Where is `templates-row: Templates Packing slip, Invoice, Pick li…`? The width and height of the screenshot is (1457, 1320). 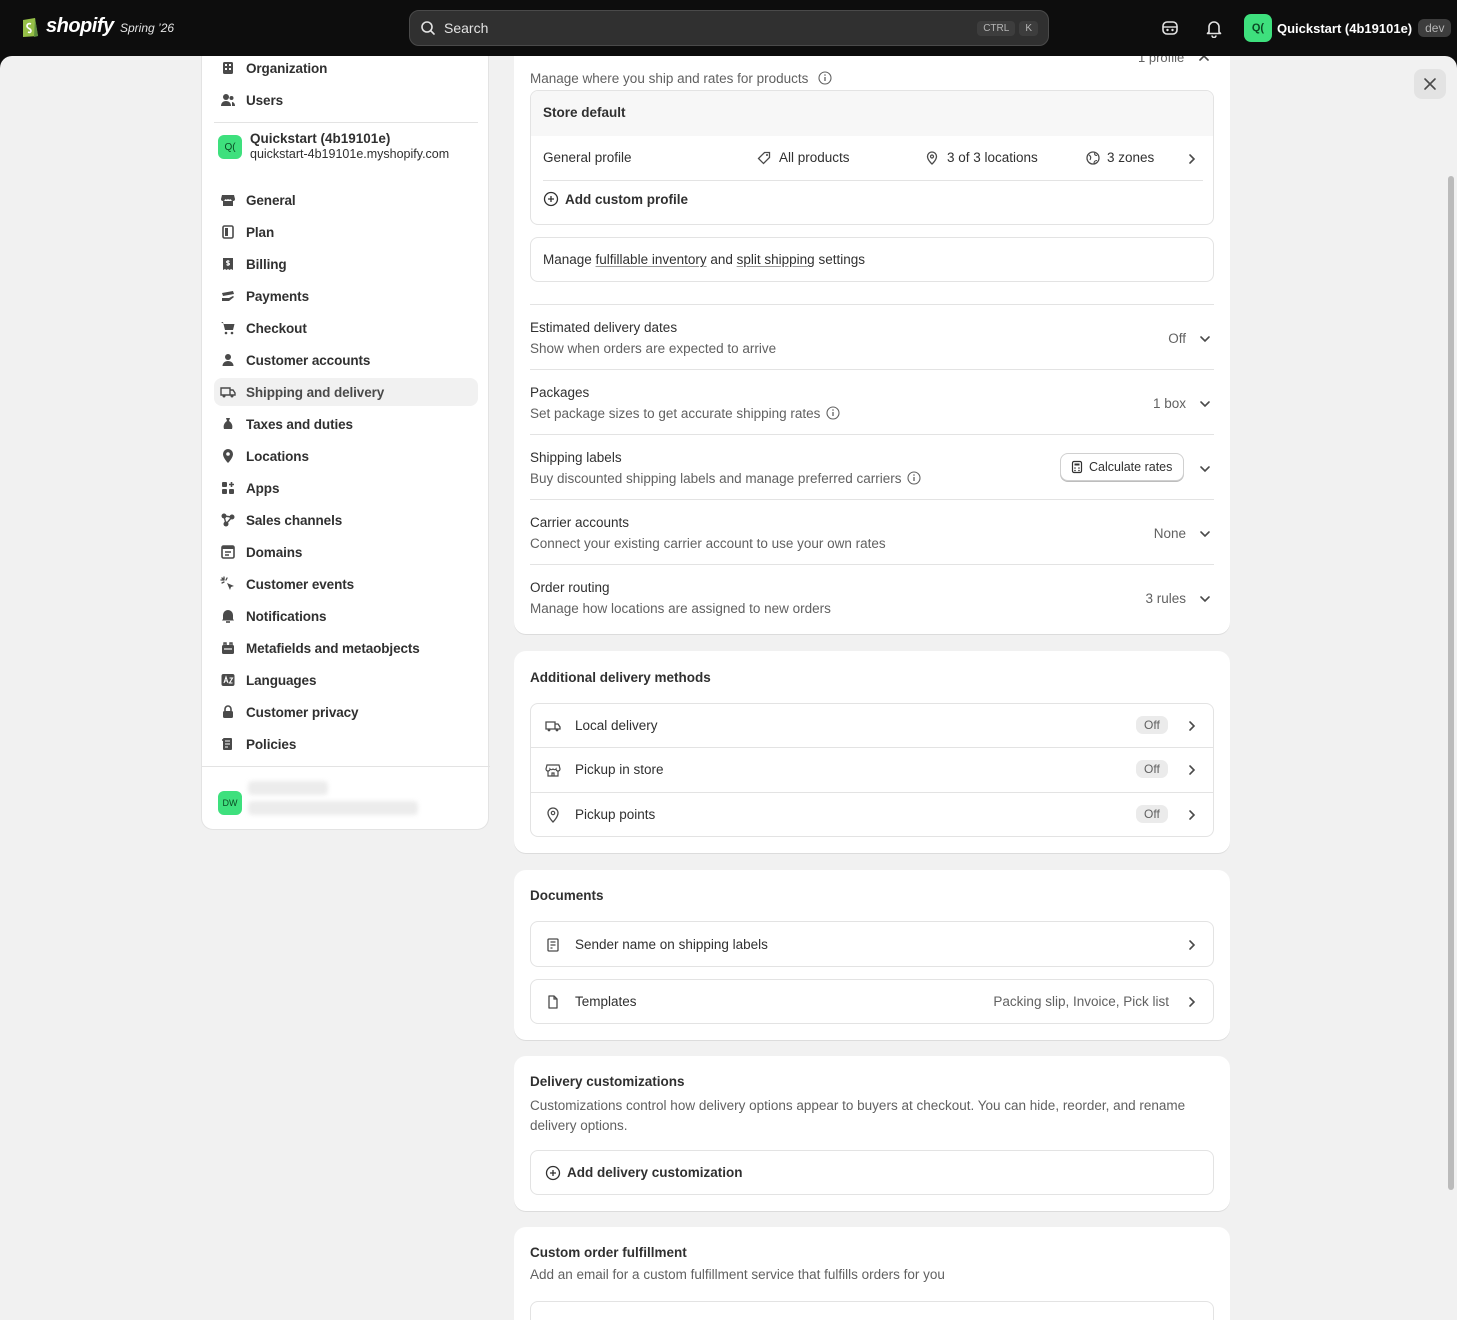 templates-row: Templates Packing slip, Invoice, Pick li… is located at coordinates (872, 1001).